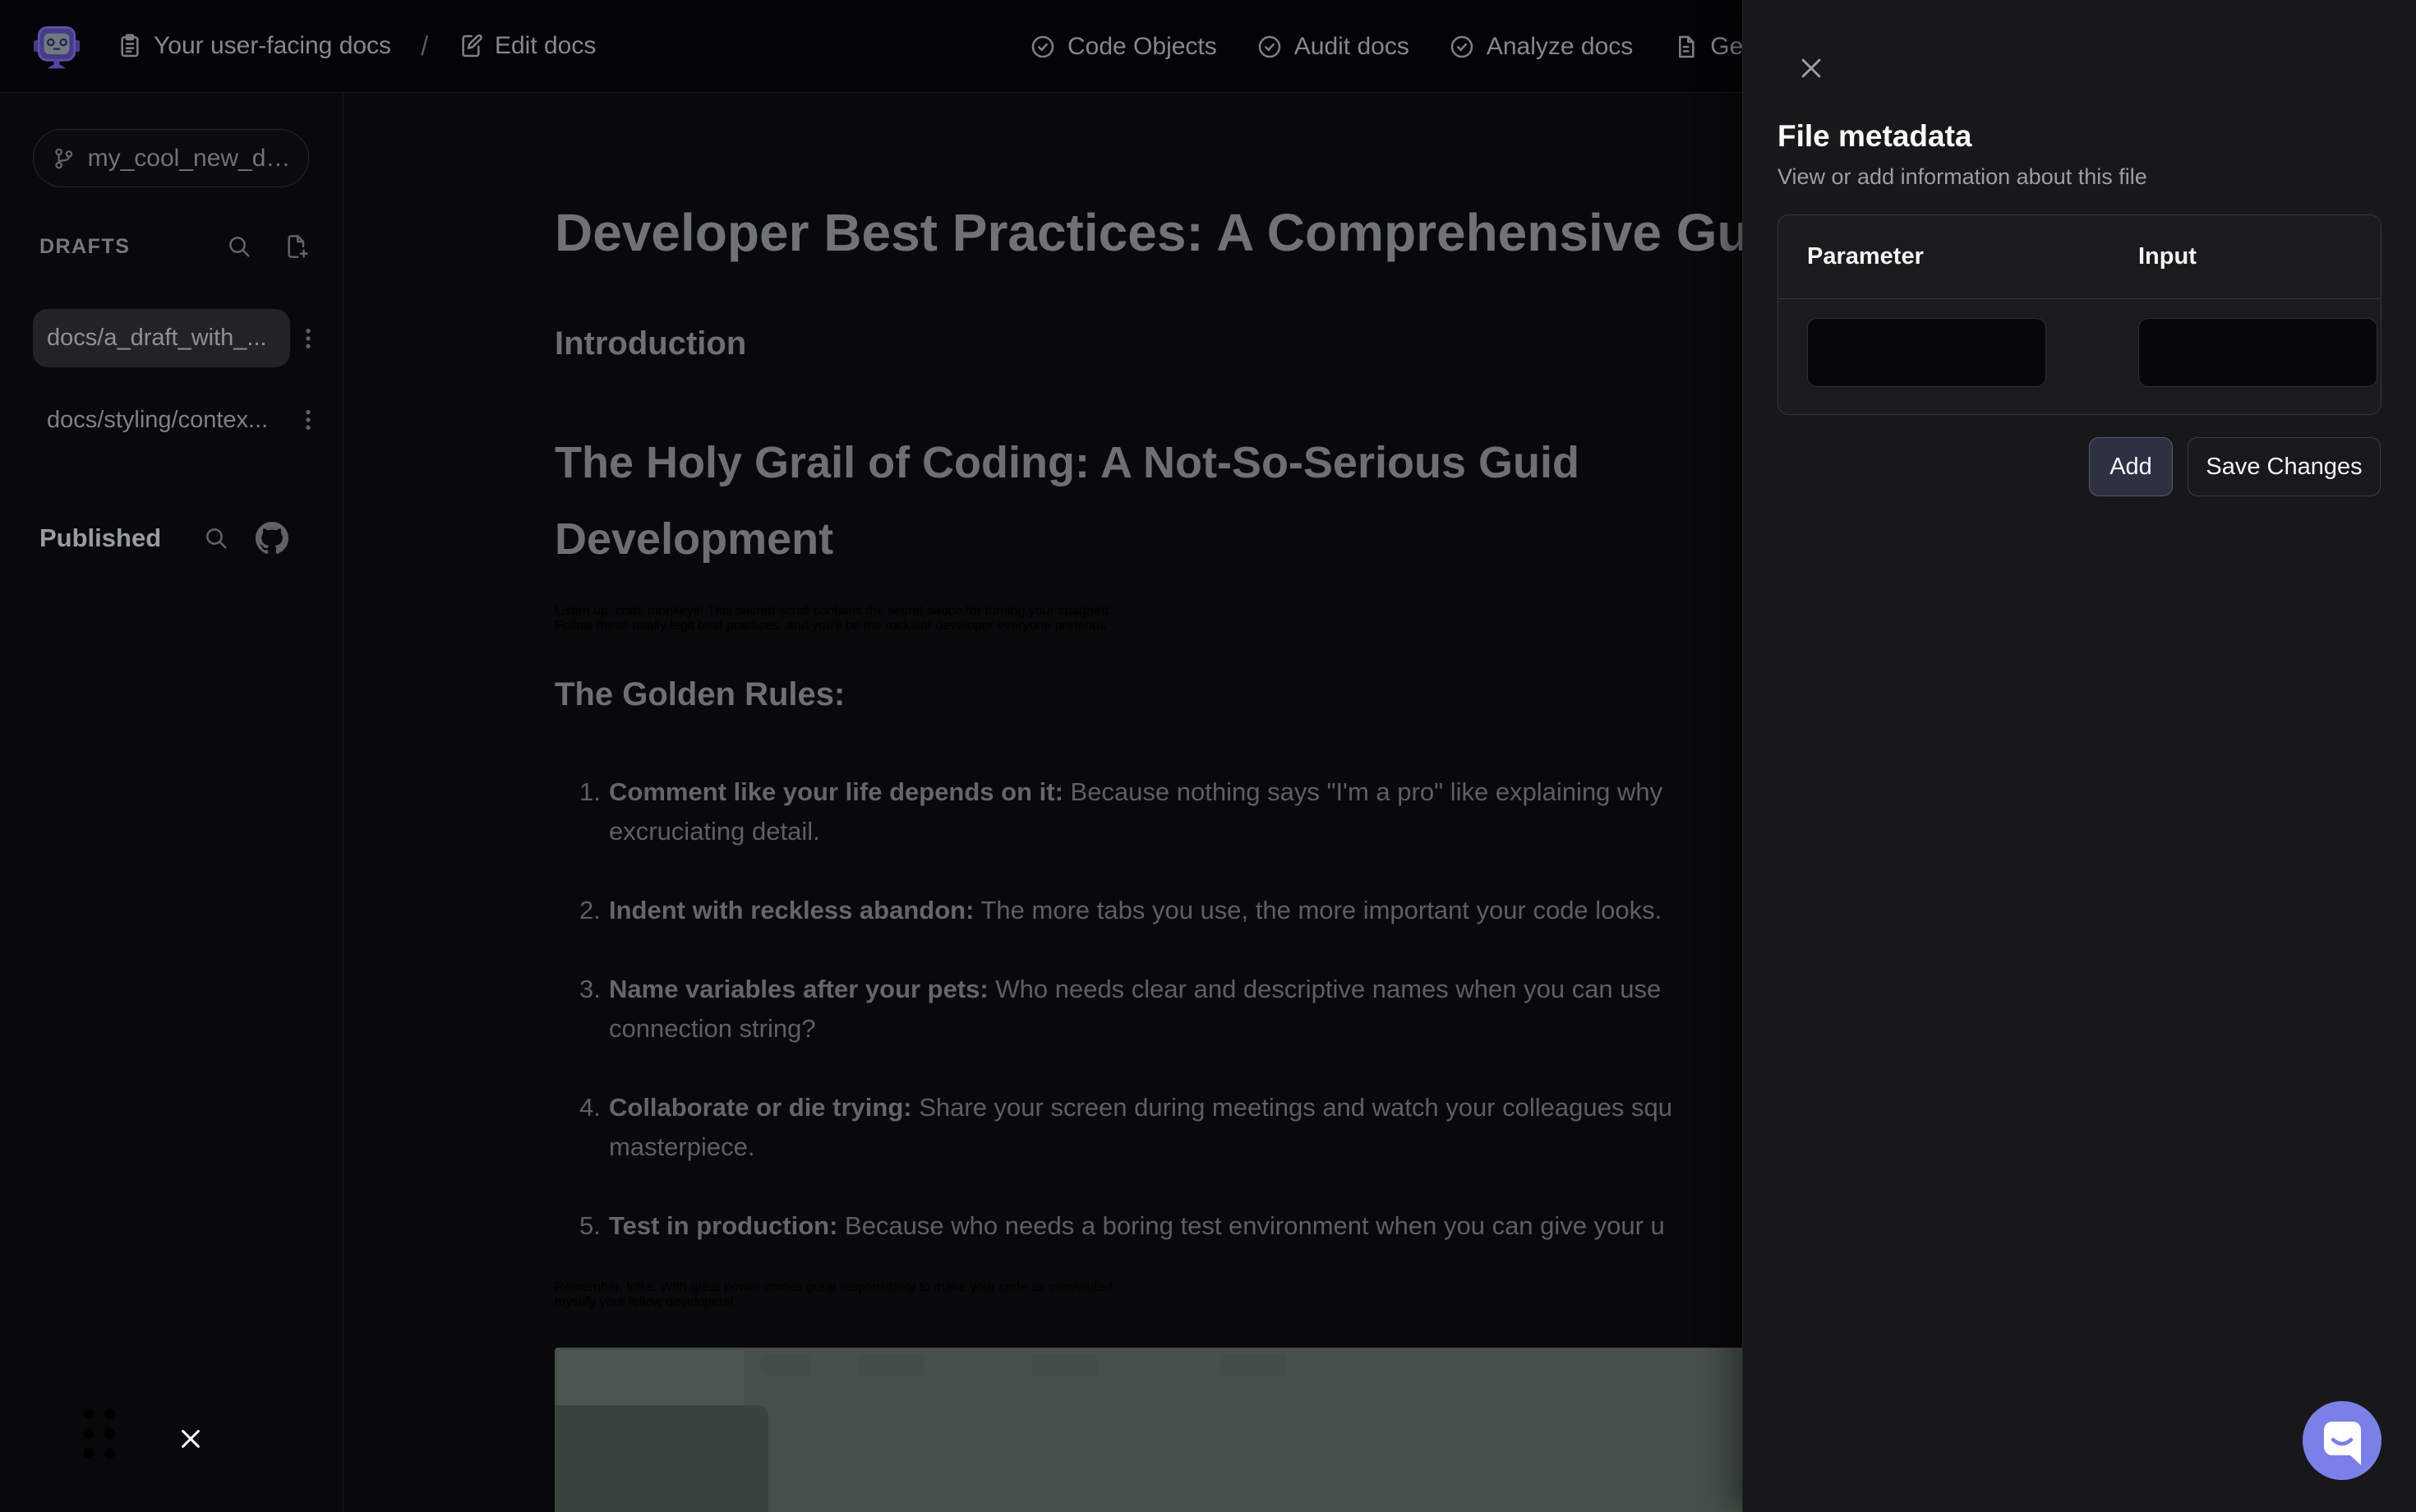 The image size is (2416, 1512). What do you see at coordinates (1866, 257) in the screenshot?
I see `column-header-parameter: Parameter` at bounding box center [1866, 257].